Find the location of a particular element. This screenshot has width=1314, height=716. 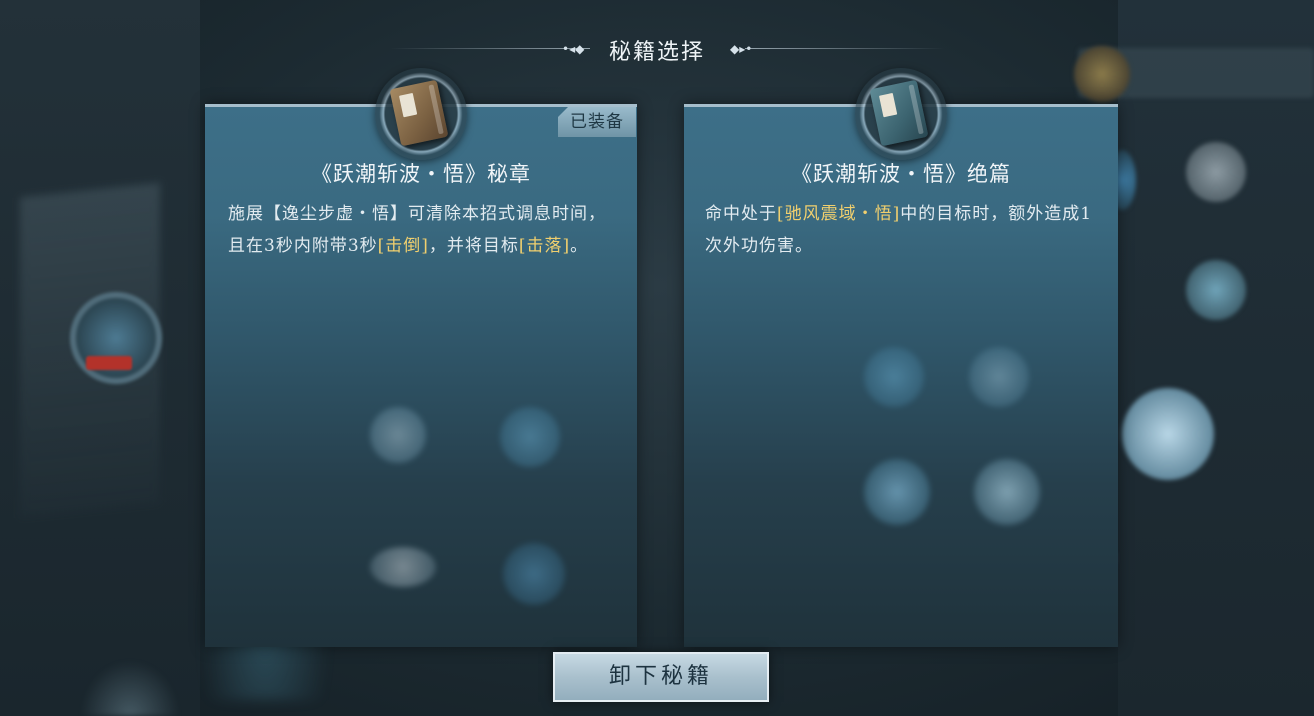

page-title: 秘籍选择 is located at coordinates (656, 52).